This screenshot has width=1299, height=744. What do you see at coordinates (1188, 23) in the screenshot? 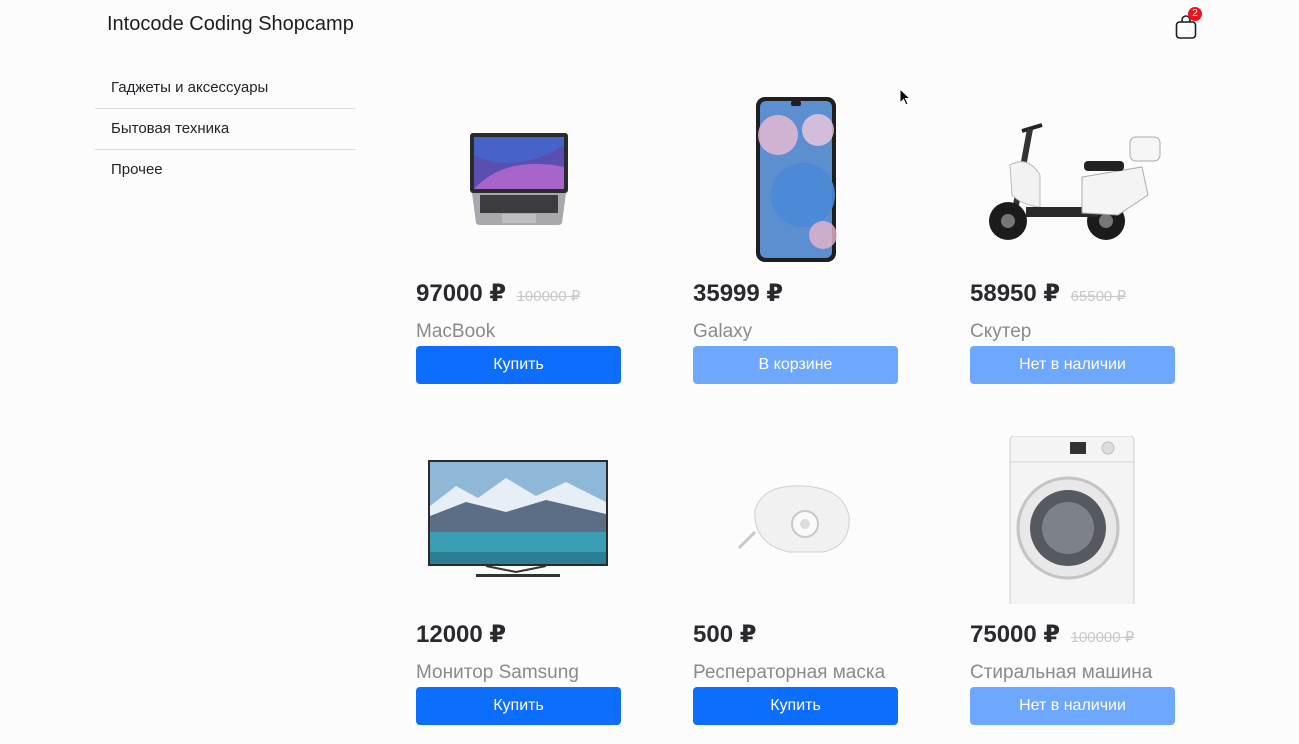
I see `cart-button: 2` at bounding box center [1188, 23].